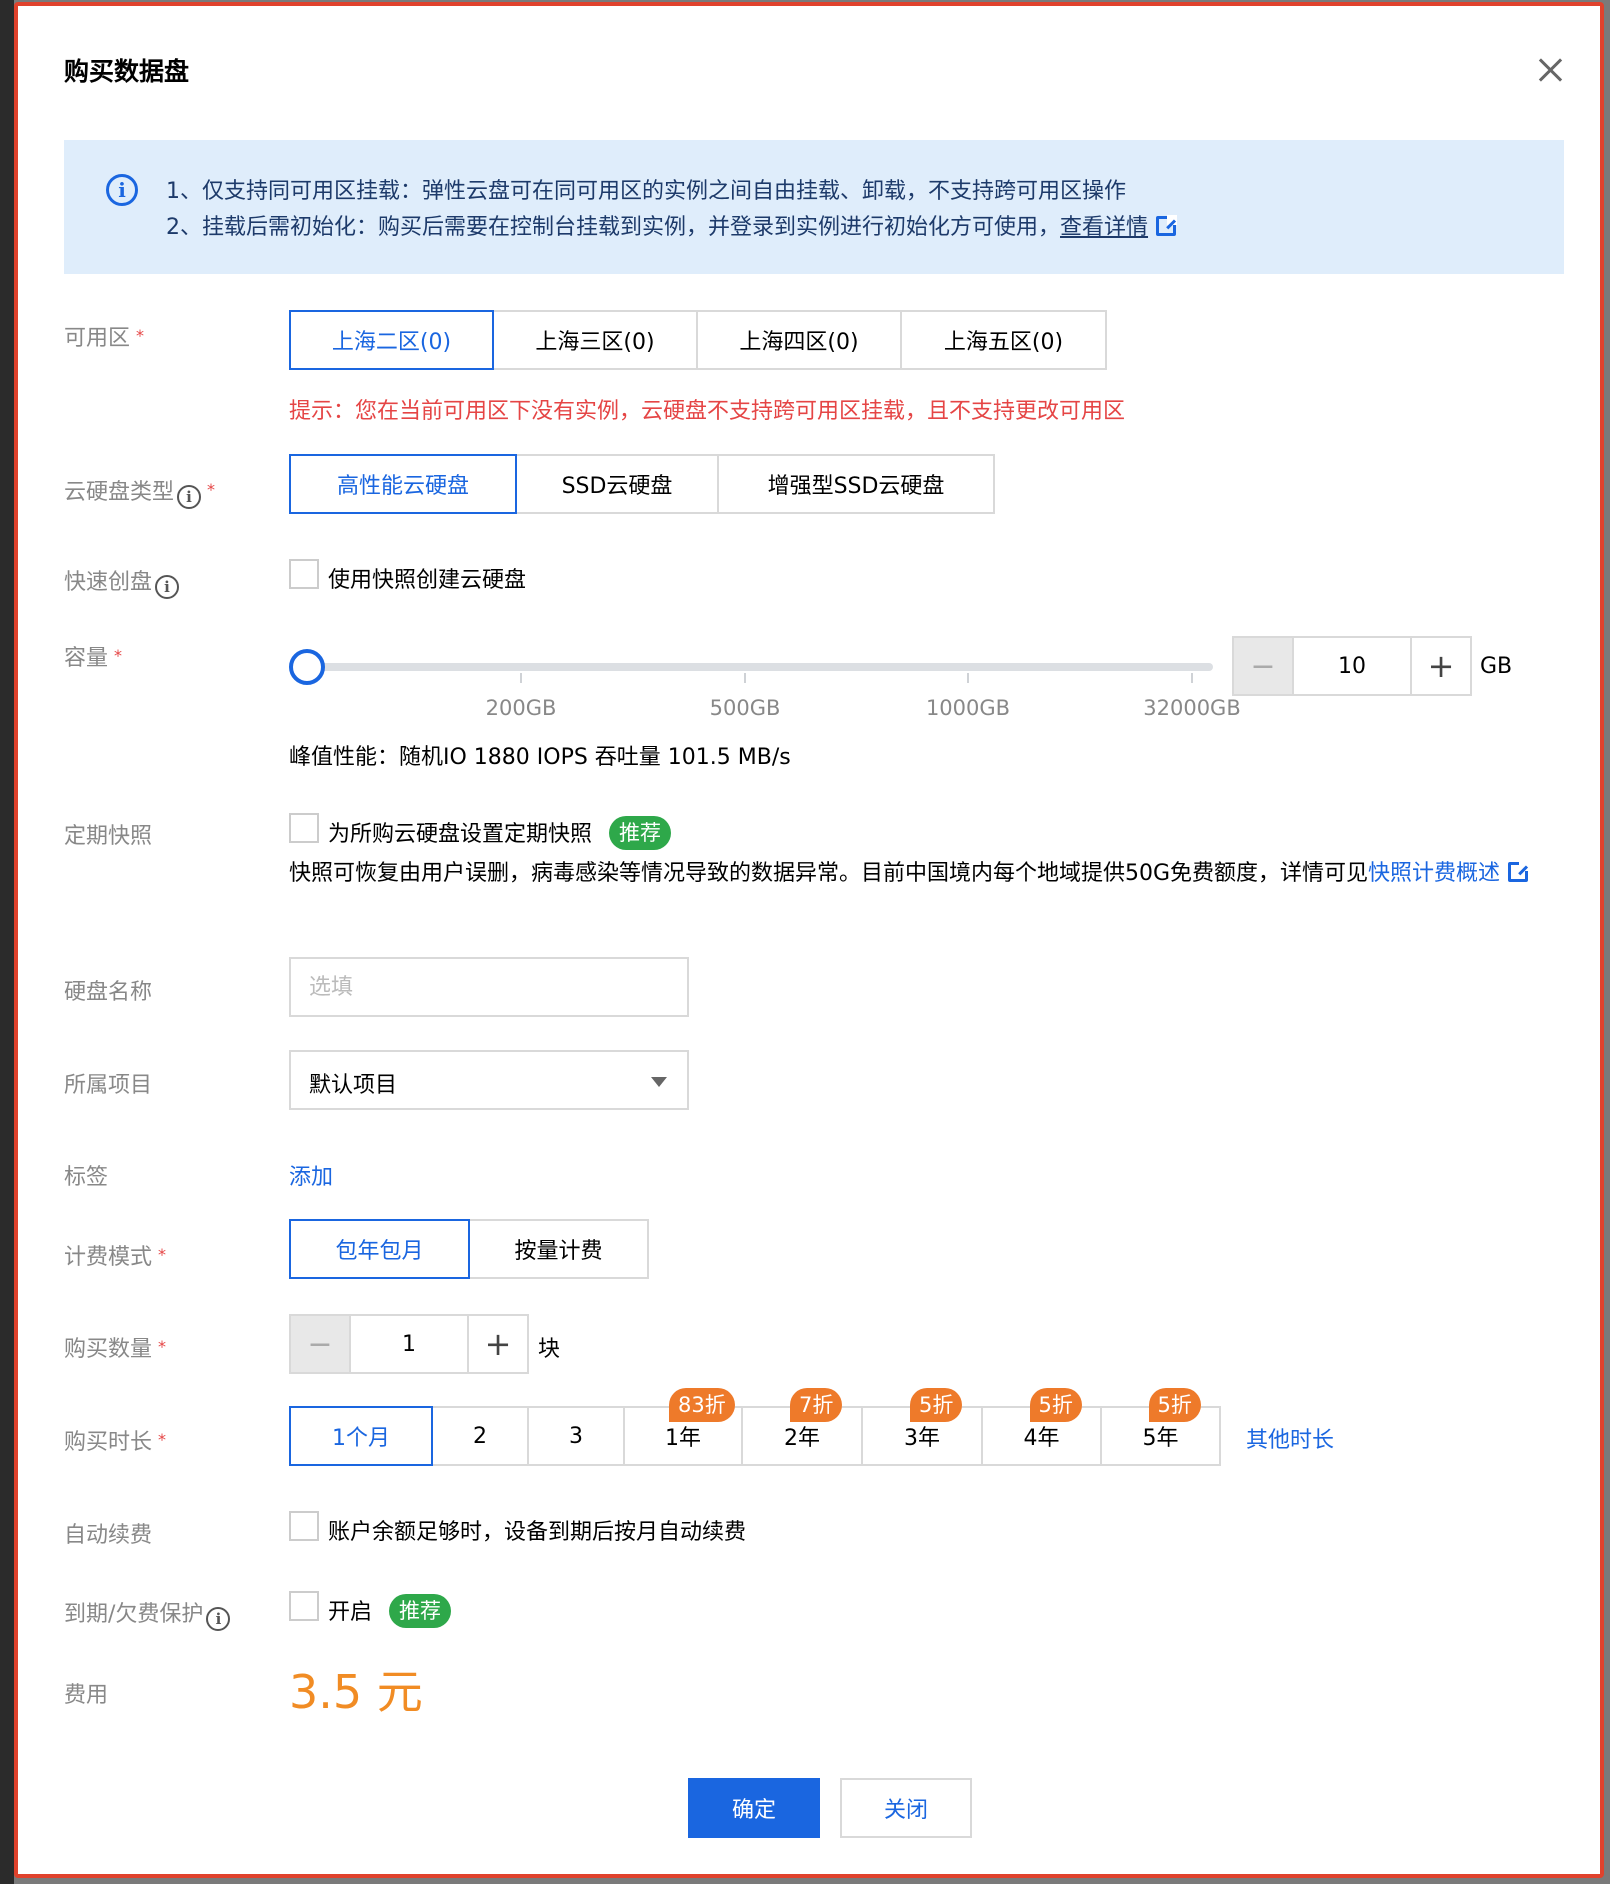 This screenshot has width=1610, height=1884. I want to click on disk-type-option: 高性能云硬盘, so click(403, 484).